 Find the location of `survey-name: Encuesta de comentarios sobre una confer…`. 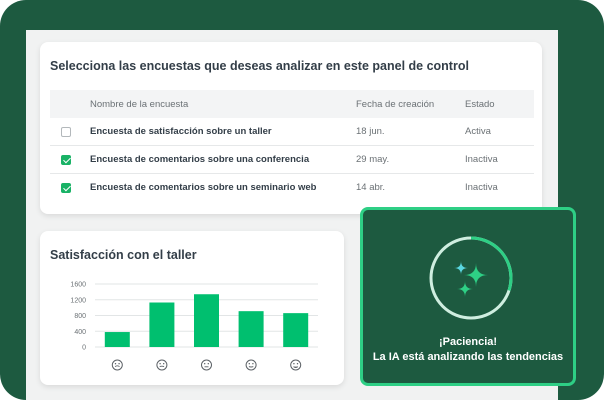

survey-name: Encuesta de comentarios sobre una confer… is located at coordinates (200, 159).